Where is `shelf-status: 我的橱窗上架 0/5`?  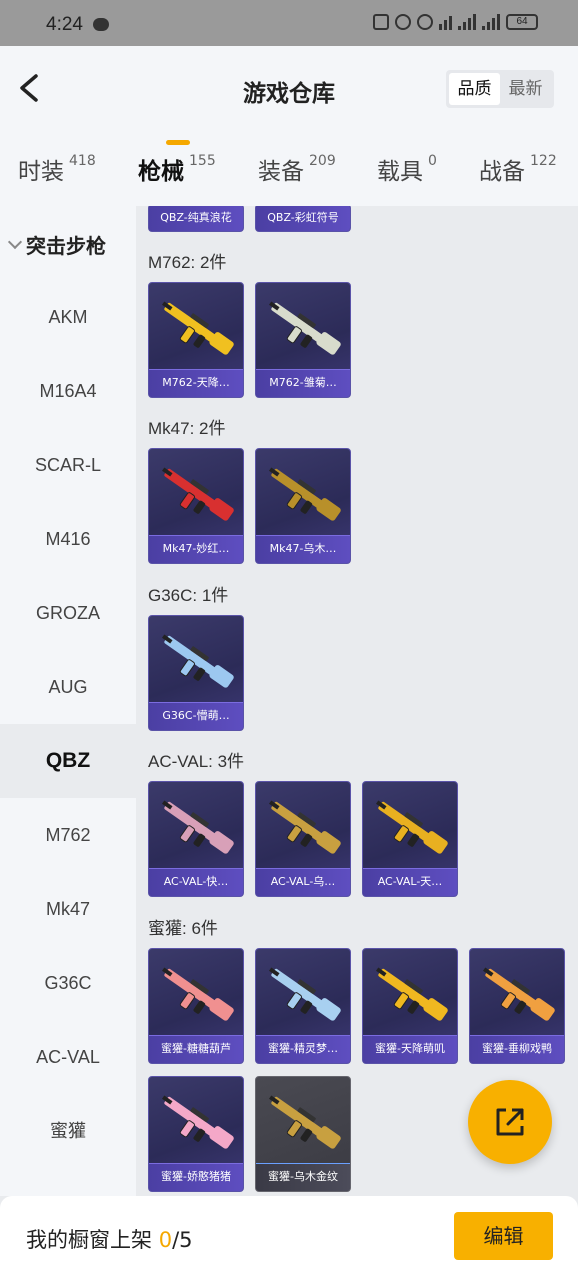 shelf-status: 我的橱窗上架 0/5 is located at coordinates (109, 1239).